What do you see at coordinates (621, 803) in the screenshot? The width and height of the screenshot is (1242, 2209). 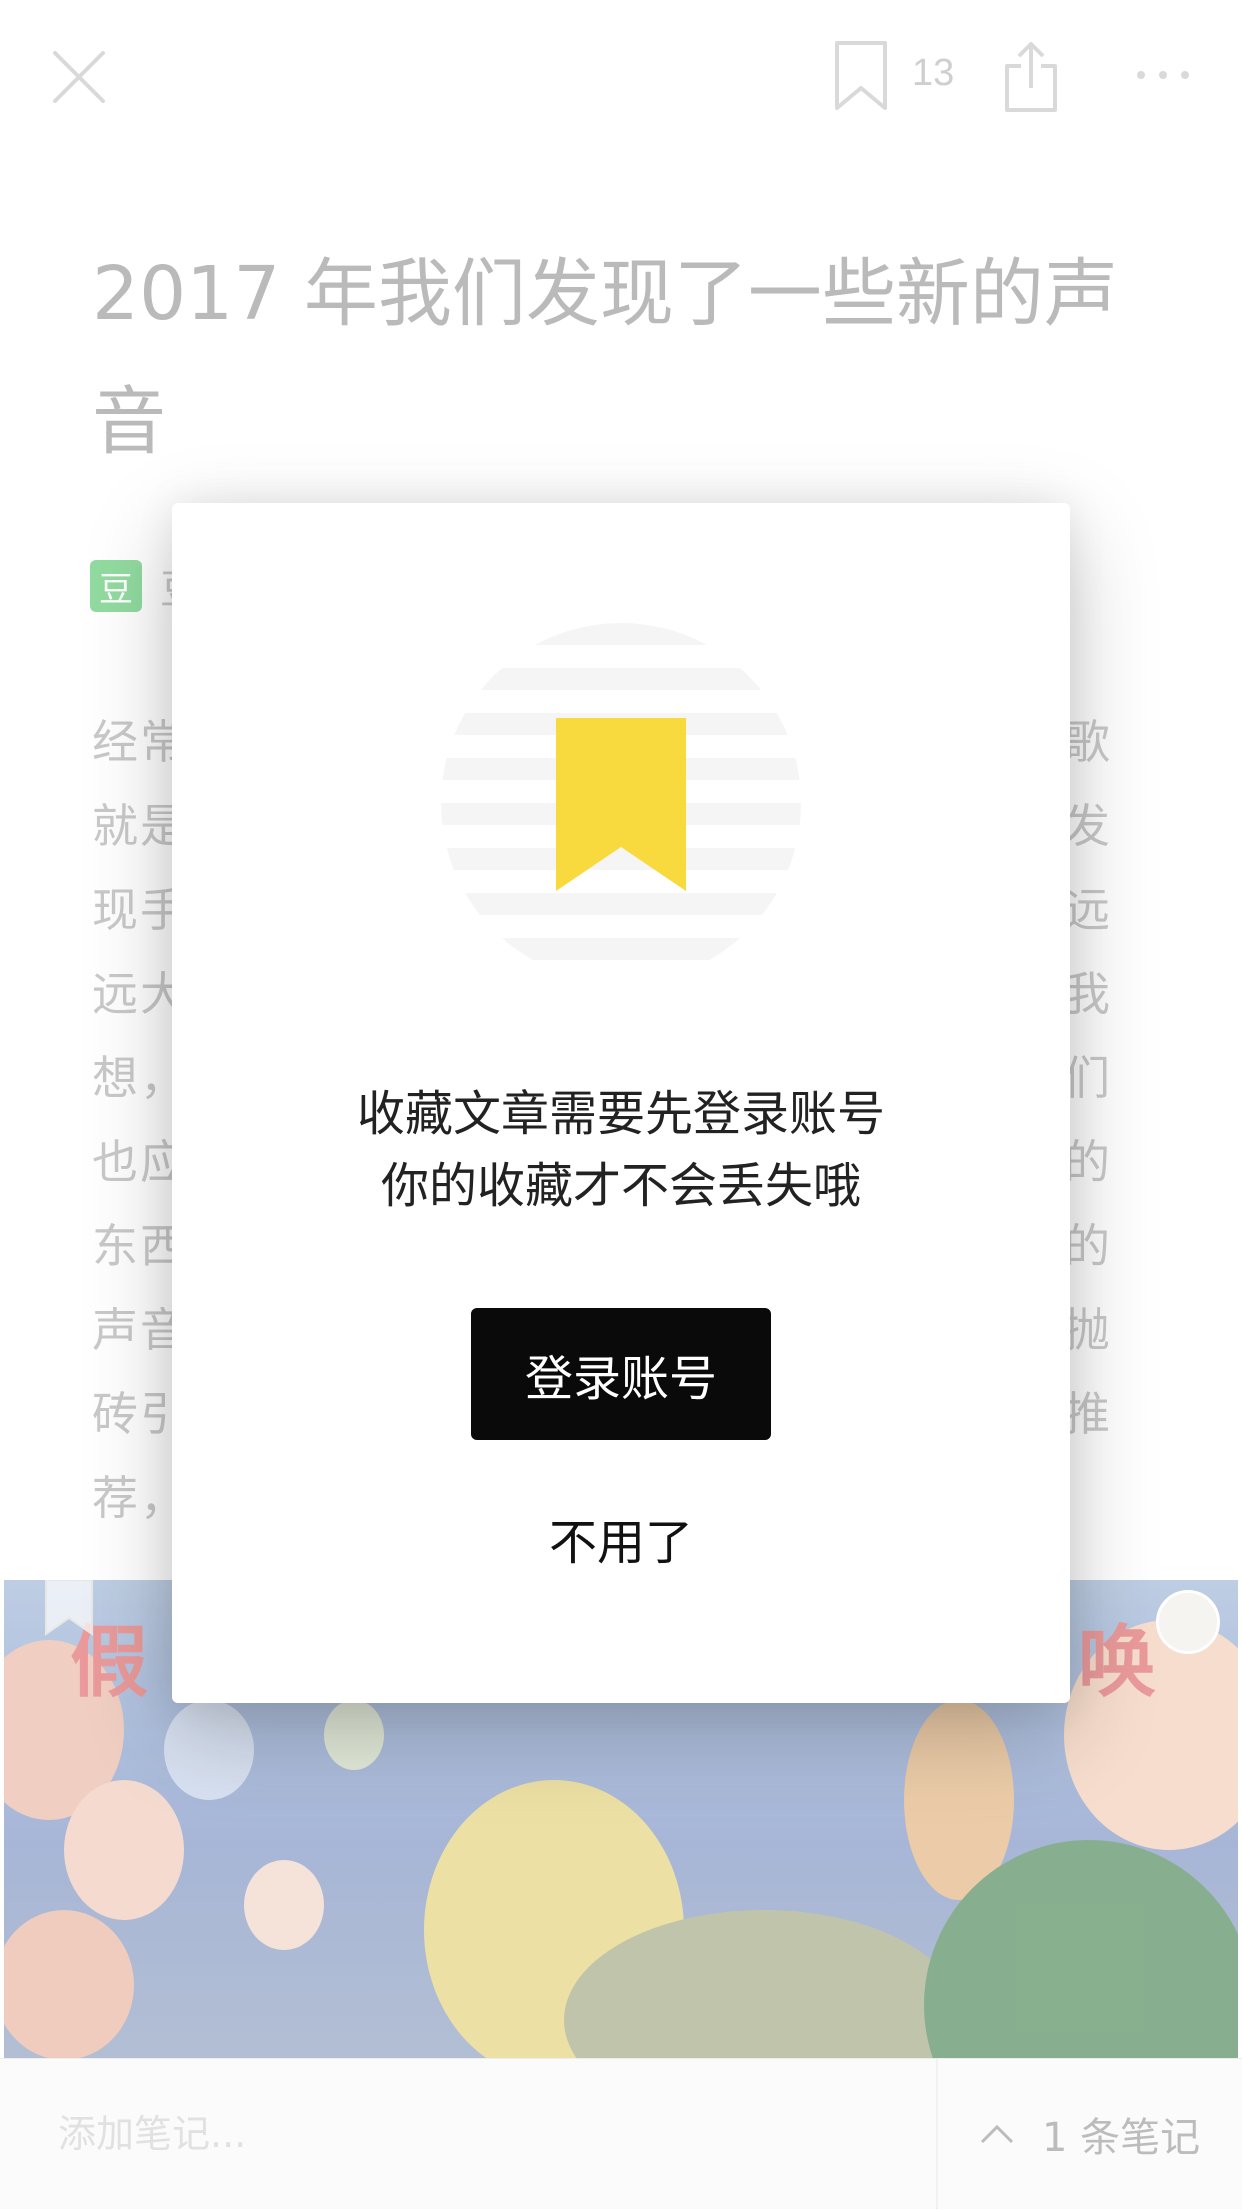 I see `bookmark-illustration-icon` at bounding box center [621, 803].